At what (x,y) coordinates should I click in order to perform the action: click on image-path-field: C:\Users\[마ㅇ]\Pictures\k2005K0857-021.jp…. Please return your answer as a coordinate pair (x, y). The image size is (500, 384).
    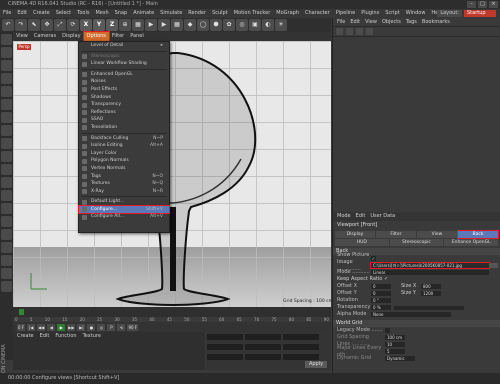
    Looking at the image, I should click on (430, 265).